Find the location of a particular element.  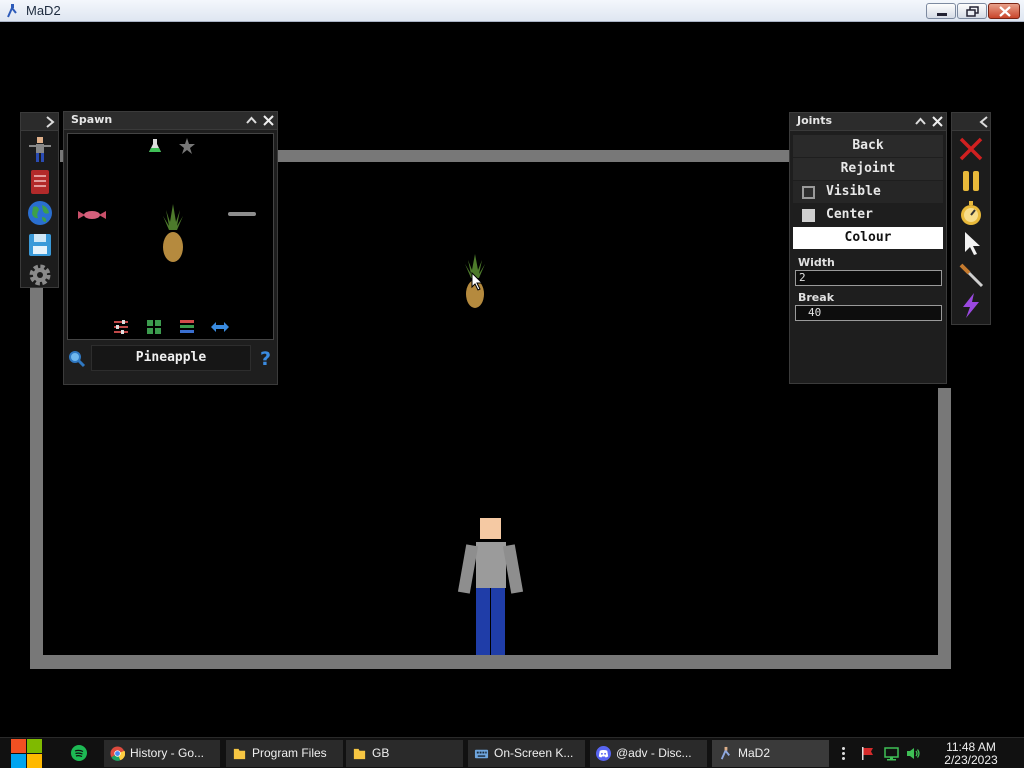

width-field: 2 is located at coordinates (868, 278).